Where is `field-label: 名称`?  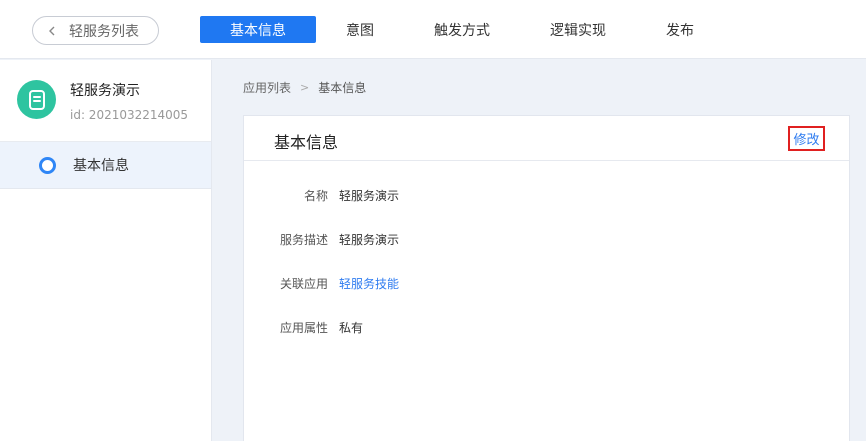
field-label: 名称 is located at coordinates (315, 195).